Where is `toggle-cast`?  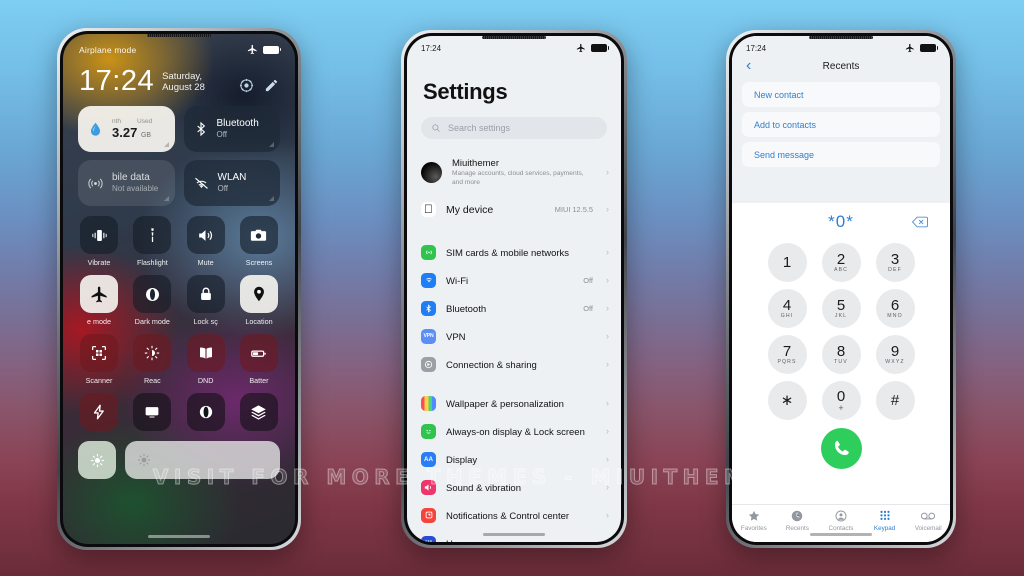 toggle-cast is located at coordinates (152, 412).